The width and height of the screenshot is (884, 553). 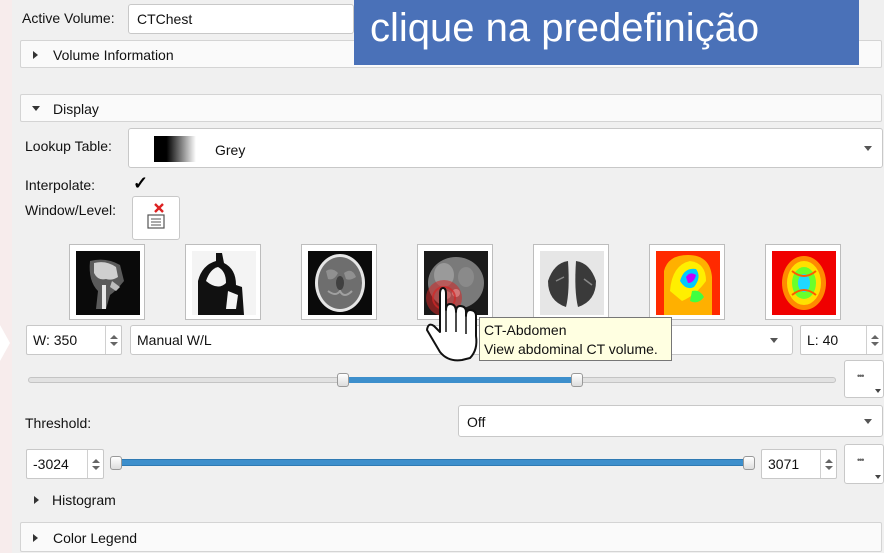 I want to click on histogram-label: Histogram, so click(x=84, y=500).